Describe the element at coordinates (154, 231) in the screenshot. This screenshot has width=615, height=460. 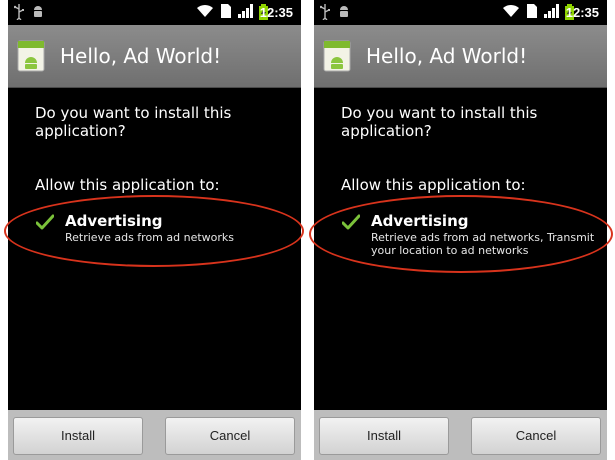
I see `annotation-ellipse-left` at that location.